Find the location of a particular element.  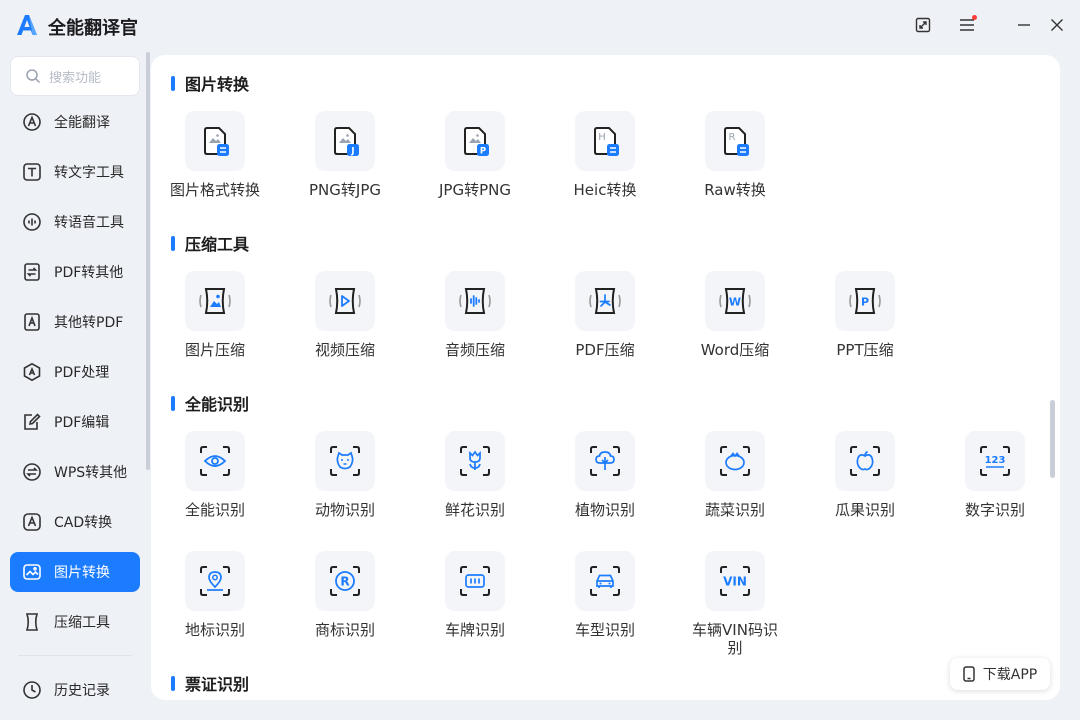

tool-label: 植物识别 is located at coordinates (604, 510).